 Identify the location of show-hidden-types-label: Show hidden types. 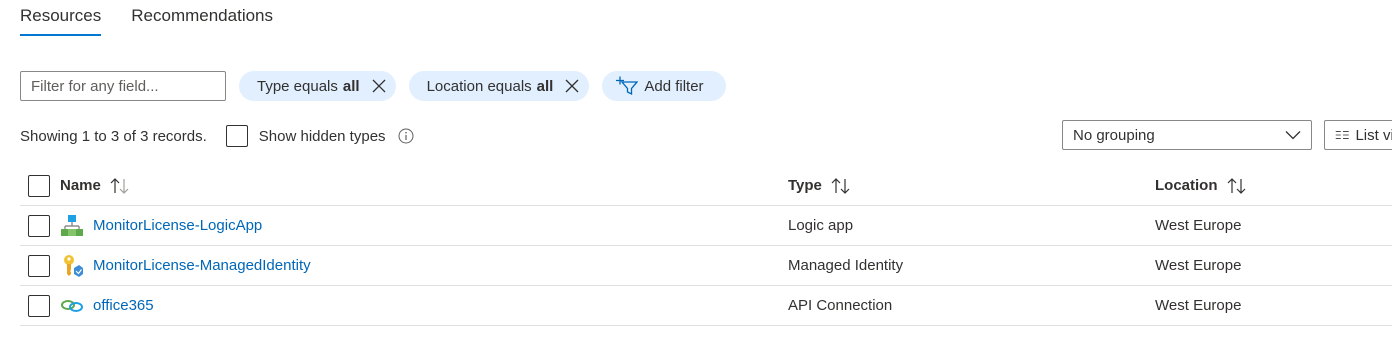
(322, 136).